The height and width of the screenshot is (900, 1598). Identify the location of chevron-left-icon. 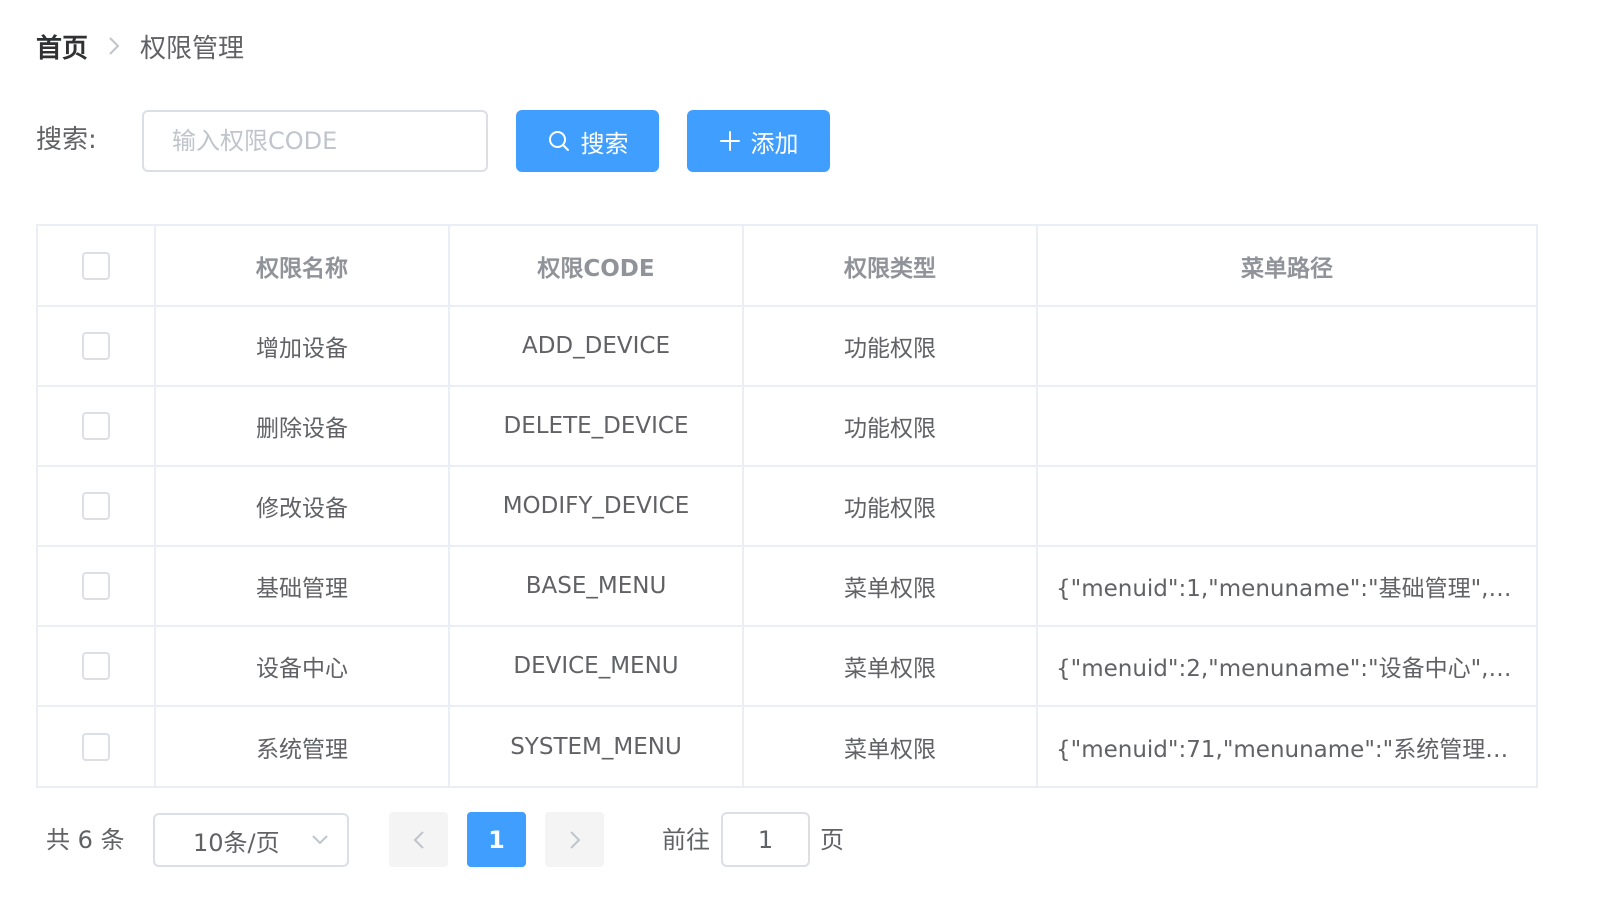
(419, 840).